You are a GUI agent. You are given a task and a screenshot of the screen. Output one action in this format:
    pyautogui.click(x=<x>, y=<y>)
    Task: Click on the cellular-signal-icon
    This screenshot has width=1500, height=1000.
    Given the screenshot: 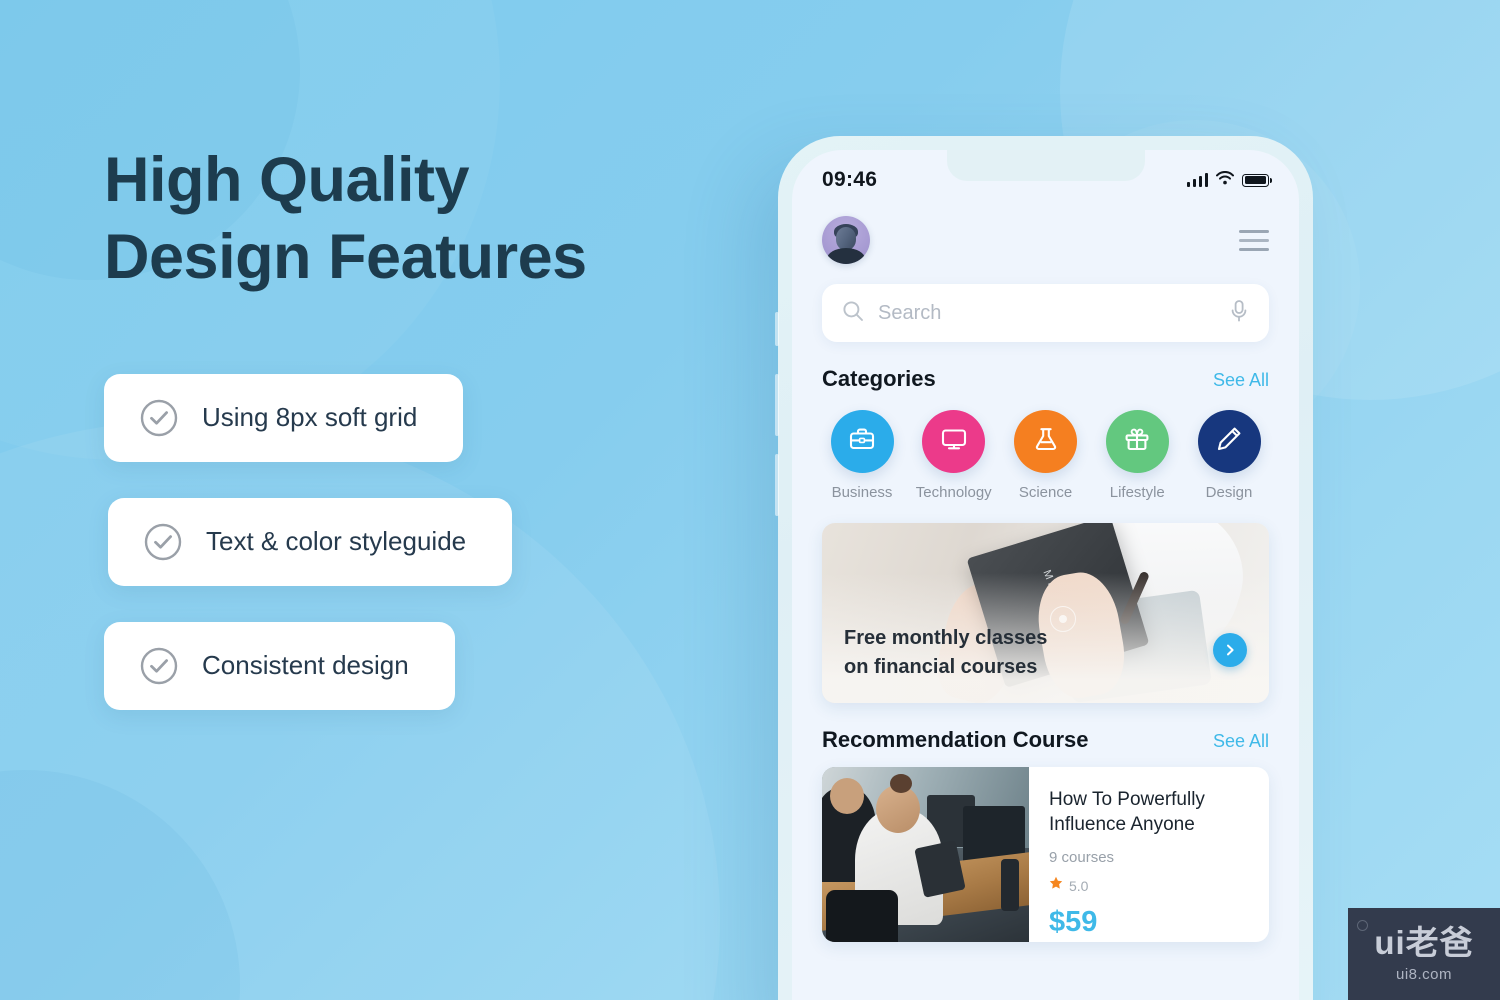 What is the action you would take?
    pyautogui.click(x=1197, y=180)
    